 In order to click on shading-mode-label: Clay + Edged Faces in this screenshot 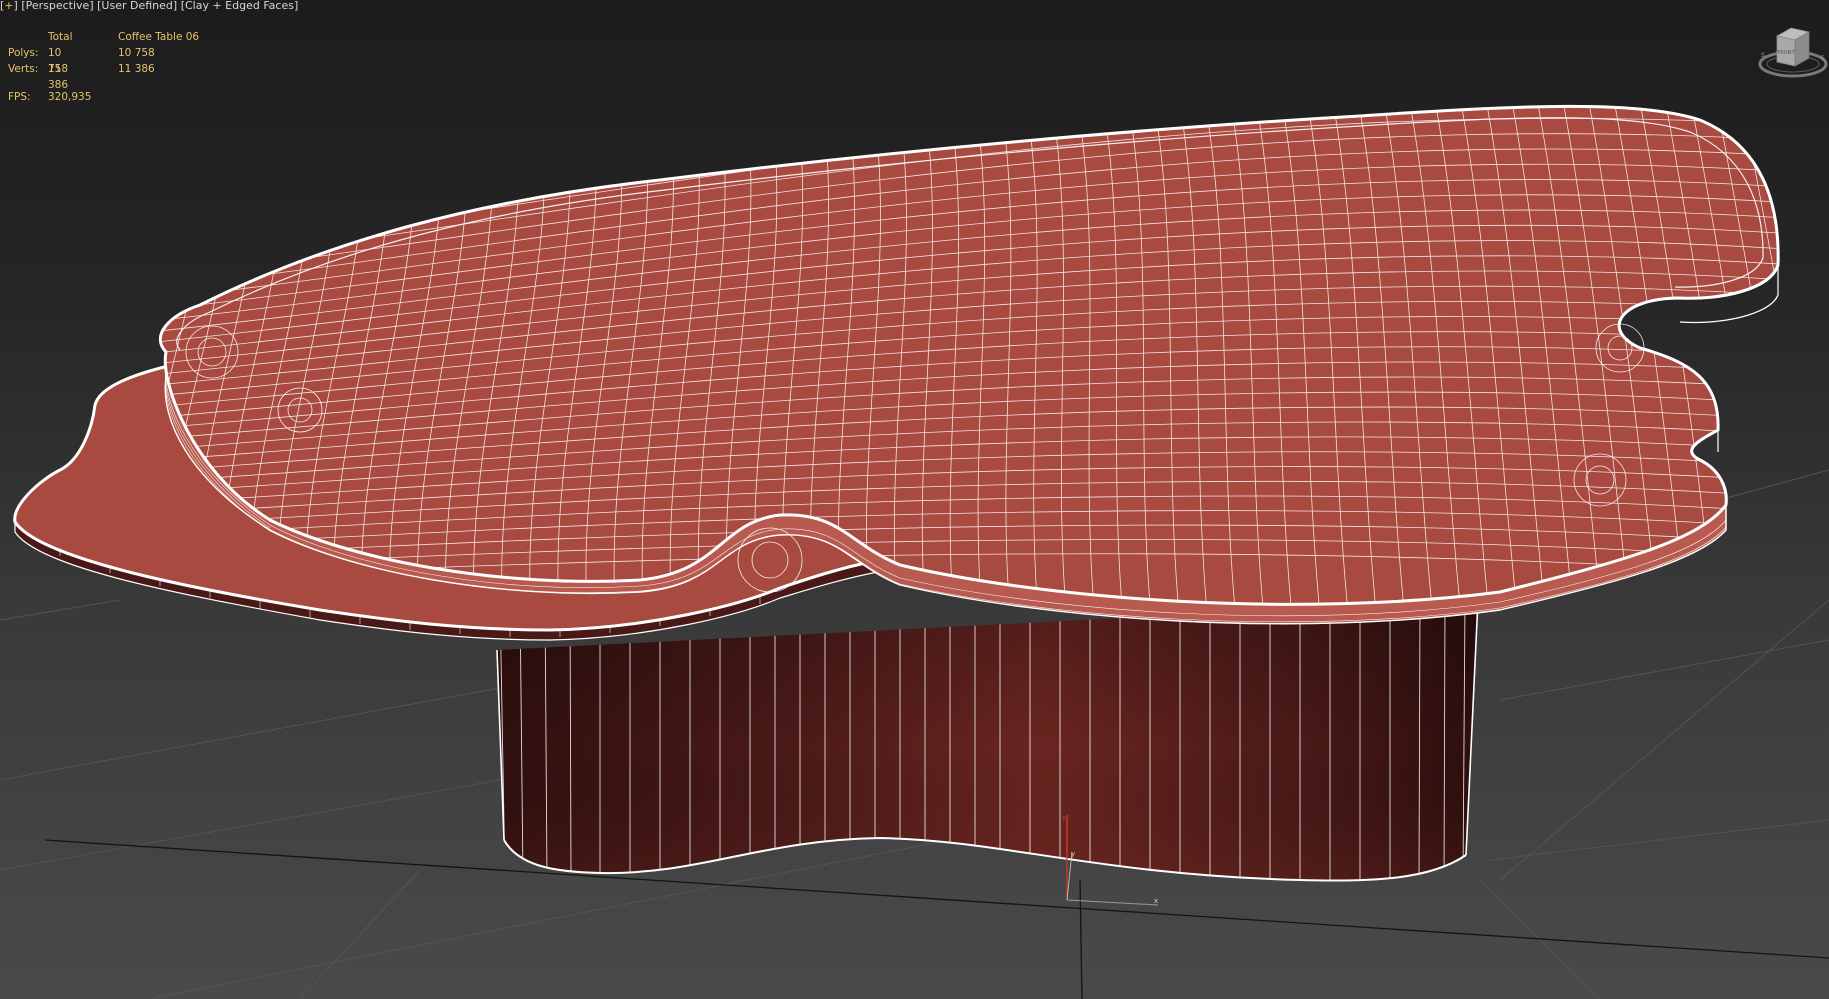, I will do `click(239, 6)`.